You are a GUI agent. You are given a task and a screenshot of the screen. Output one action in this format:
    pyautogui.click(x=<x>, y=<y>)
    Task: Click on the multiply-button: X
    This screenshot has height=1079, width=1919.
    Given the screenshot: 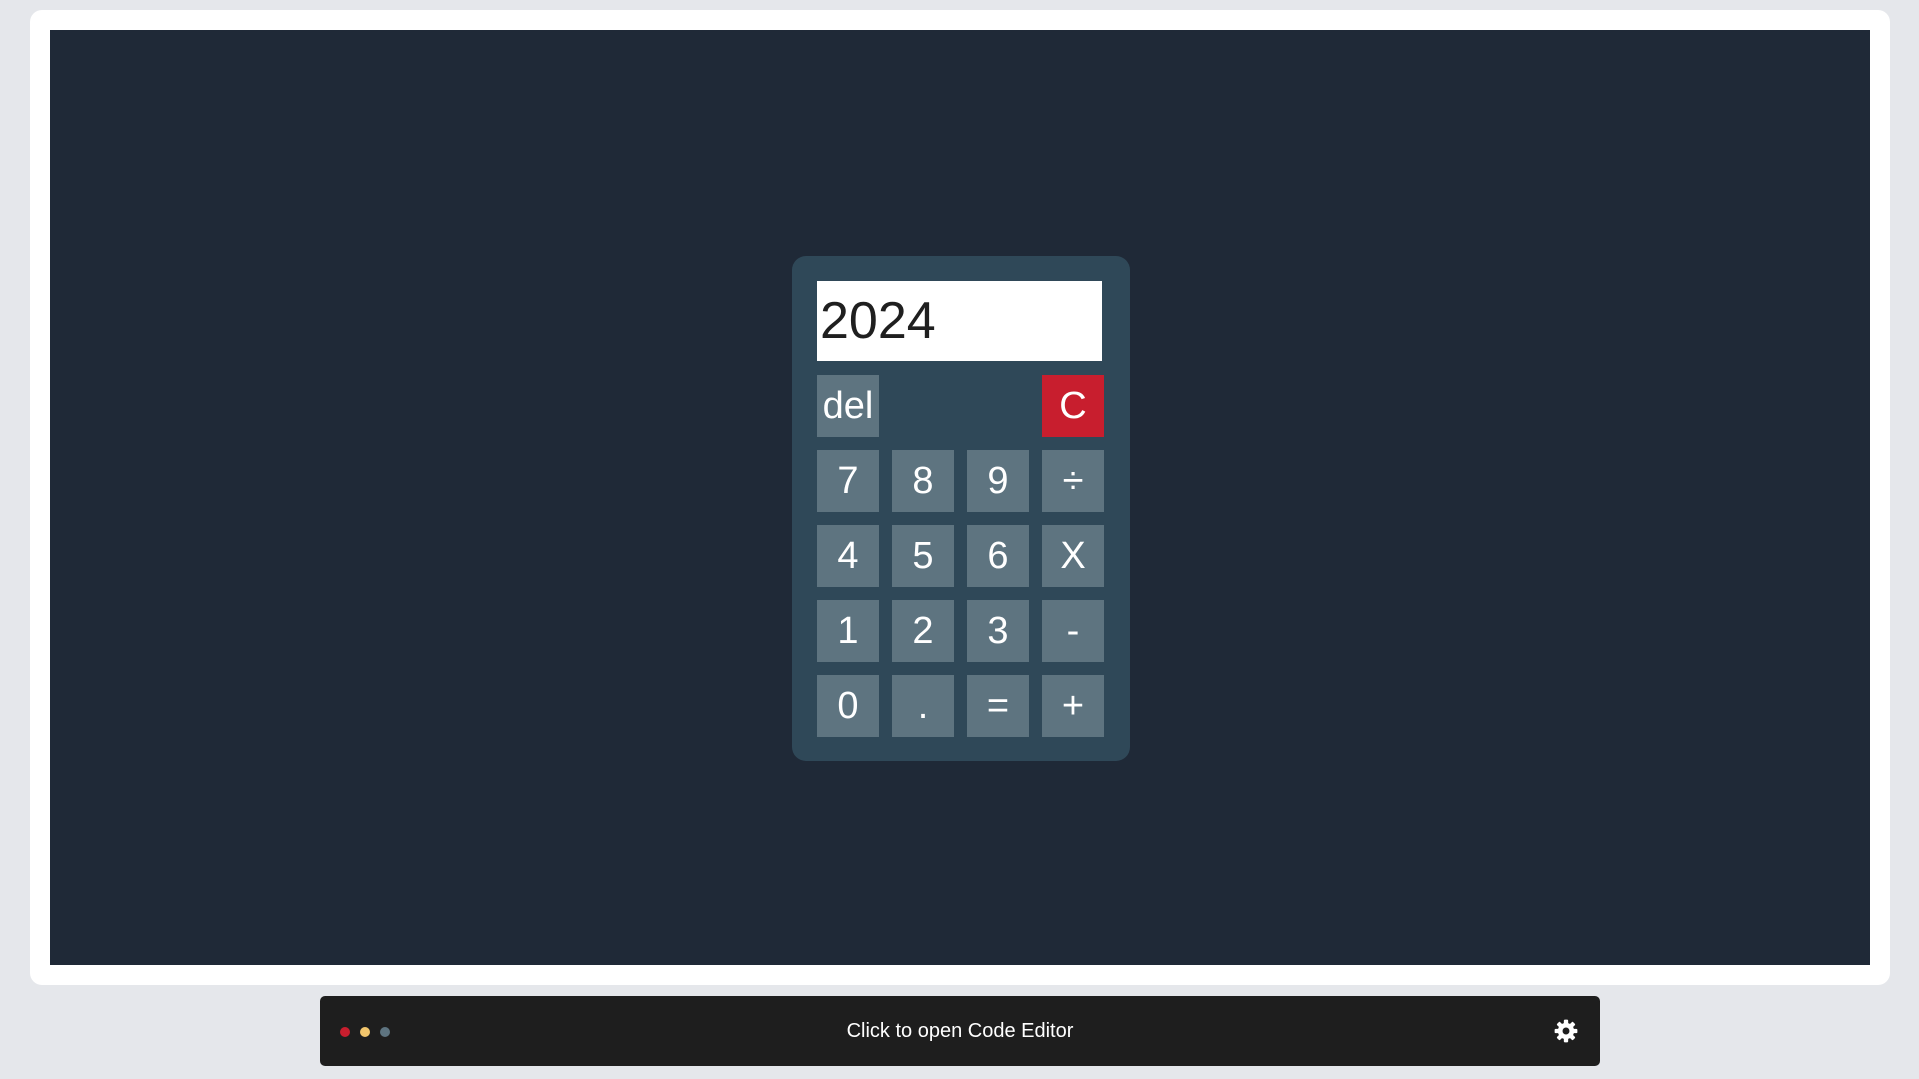 What is the action you would take?
    pyautogui.click(x=1073, y=556)
    